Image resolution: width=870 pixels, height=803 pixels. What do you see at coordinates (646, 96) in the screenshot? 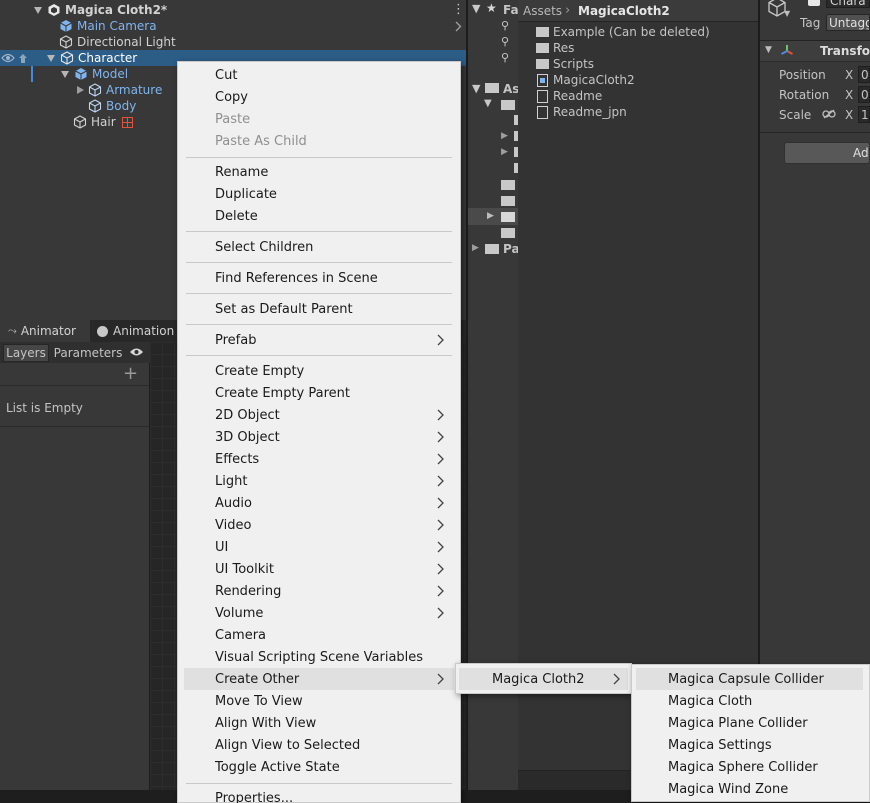
I see `asset-item: Readme` at bounding box center [646, 96].